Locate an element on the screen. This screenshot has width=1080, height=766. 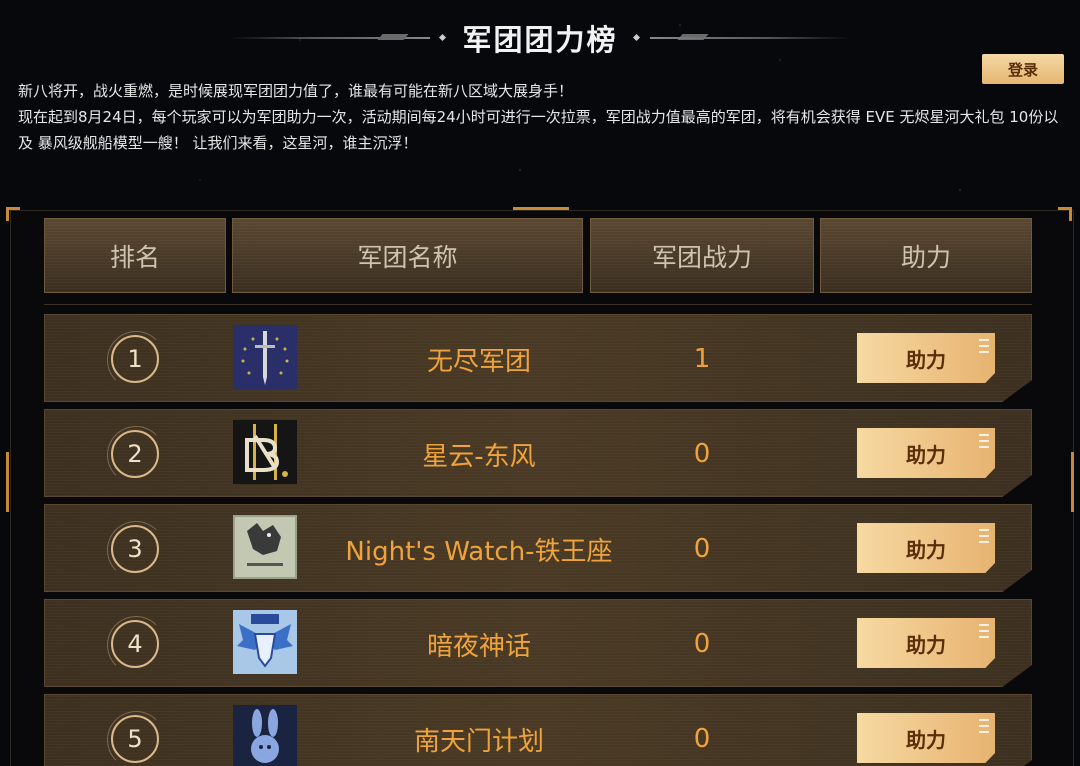
rank-badge: 2 is located at coordinates (136, 455).